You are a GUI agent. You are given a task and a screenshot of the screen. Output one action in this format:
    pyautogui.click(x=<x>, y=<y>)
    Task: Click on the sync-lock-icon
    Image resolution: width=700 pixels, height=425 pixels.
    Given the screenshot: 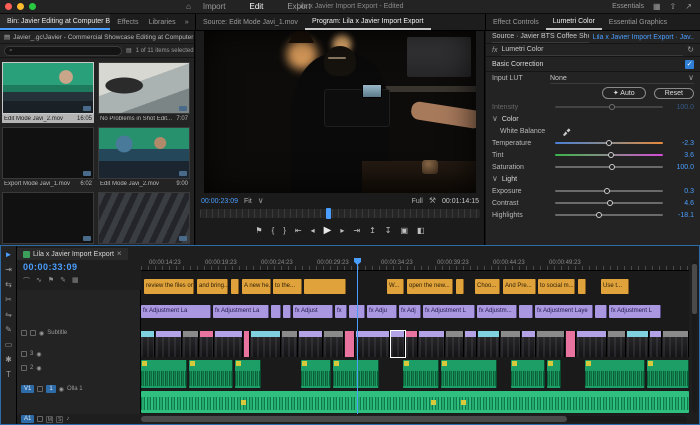 What is the action you would take?
    pyautogui.click(x=33, y=333)
    